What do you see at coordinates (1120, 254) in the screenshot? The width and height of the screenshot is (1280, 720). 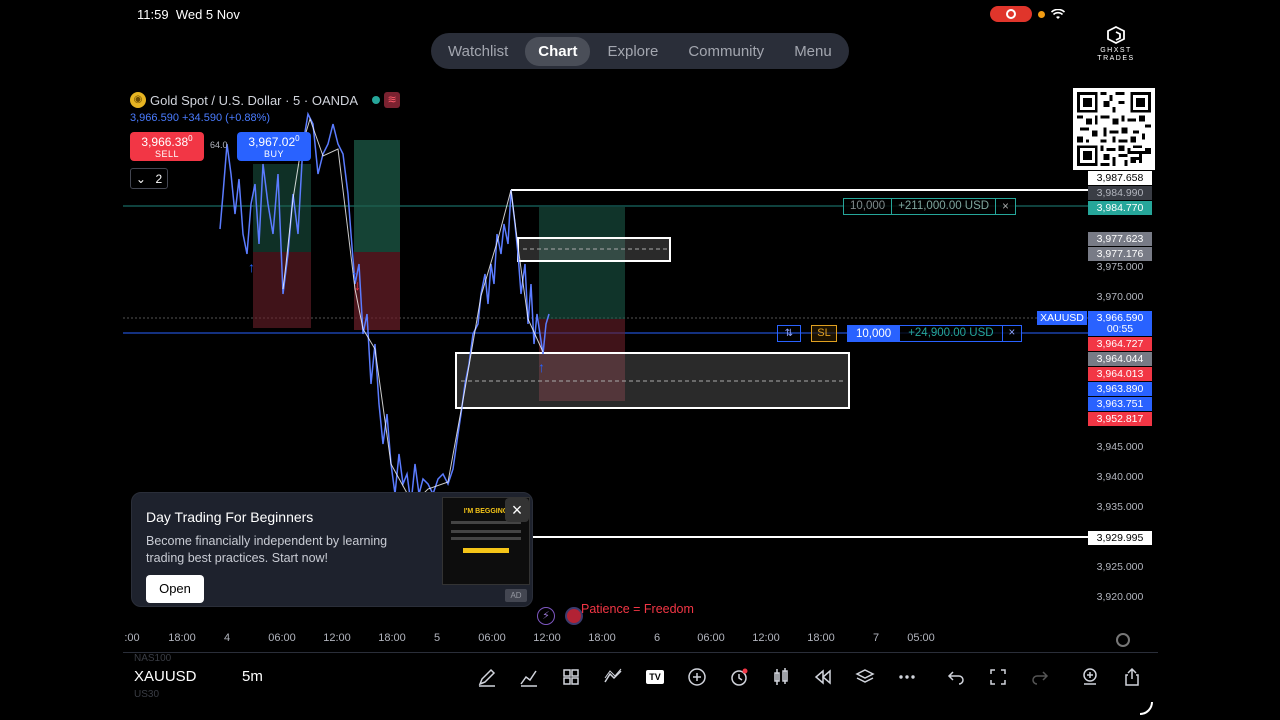 I see `price-label: 3,977.176` at bounding box center [1120, 254].